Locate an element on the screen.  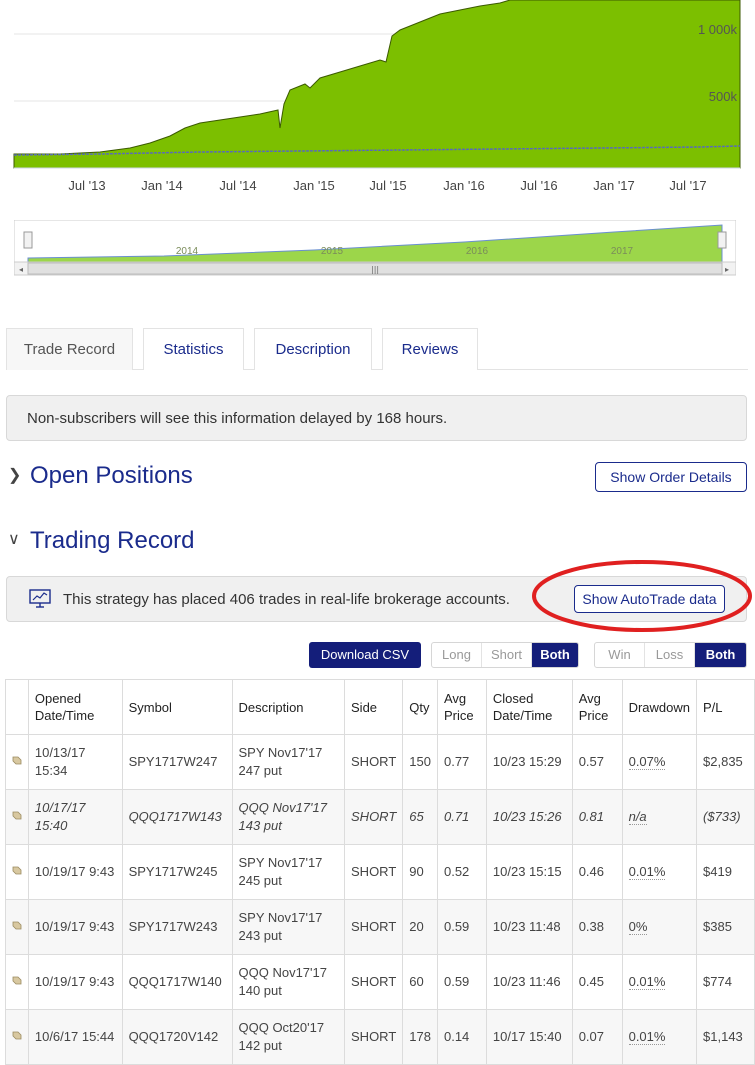
x-tick-label: Jul '16 is located at coordinates (539, 185).